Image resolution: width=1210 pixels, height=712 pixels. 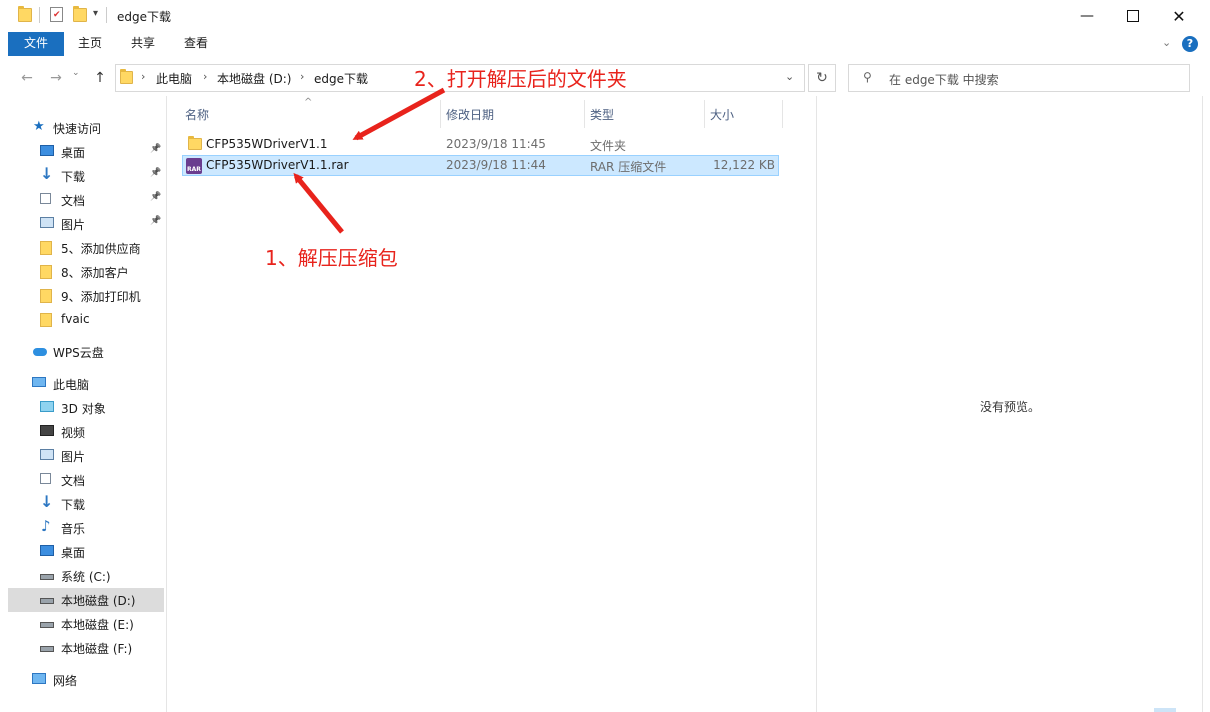 I want to click on annotation-step1: 1、解压压缩包, so click(x=331, y=258).